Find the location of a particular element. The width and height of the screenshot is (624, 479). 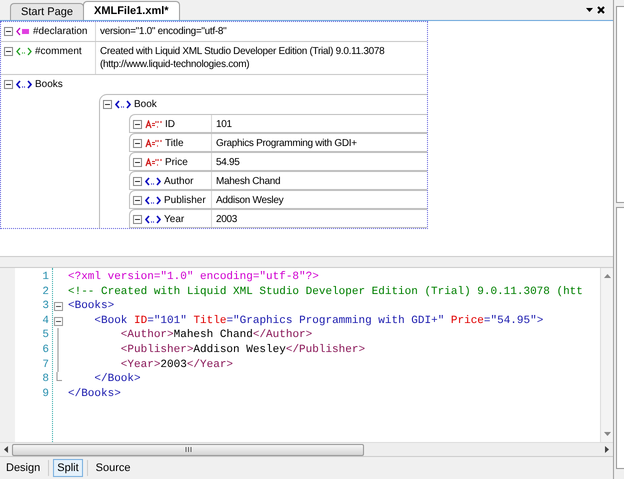

node-name: ID is located at coordinates (170, 124).